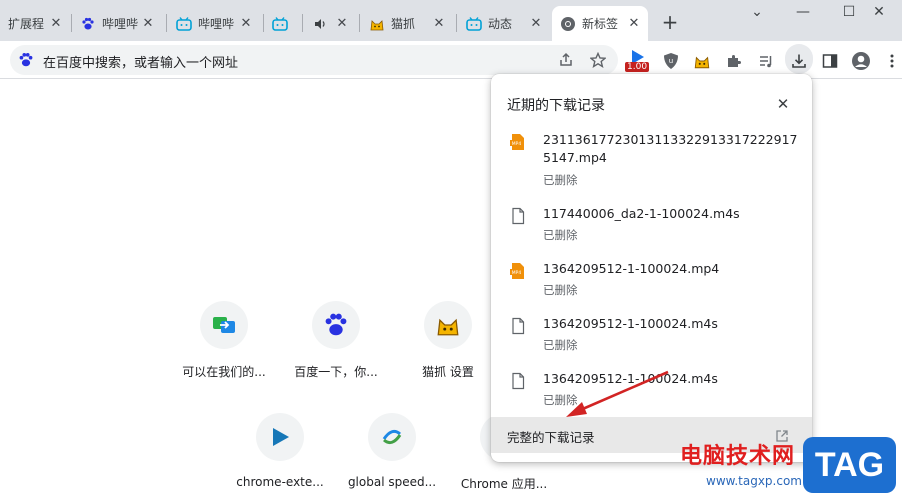 Image resolution: width=902 pixels, height=502 pixels. I want to click on tab-title: 新标签, so click(600, 24).